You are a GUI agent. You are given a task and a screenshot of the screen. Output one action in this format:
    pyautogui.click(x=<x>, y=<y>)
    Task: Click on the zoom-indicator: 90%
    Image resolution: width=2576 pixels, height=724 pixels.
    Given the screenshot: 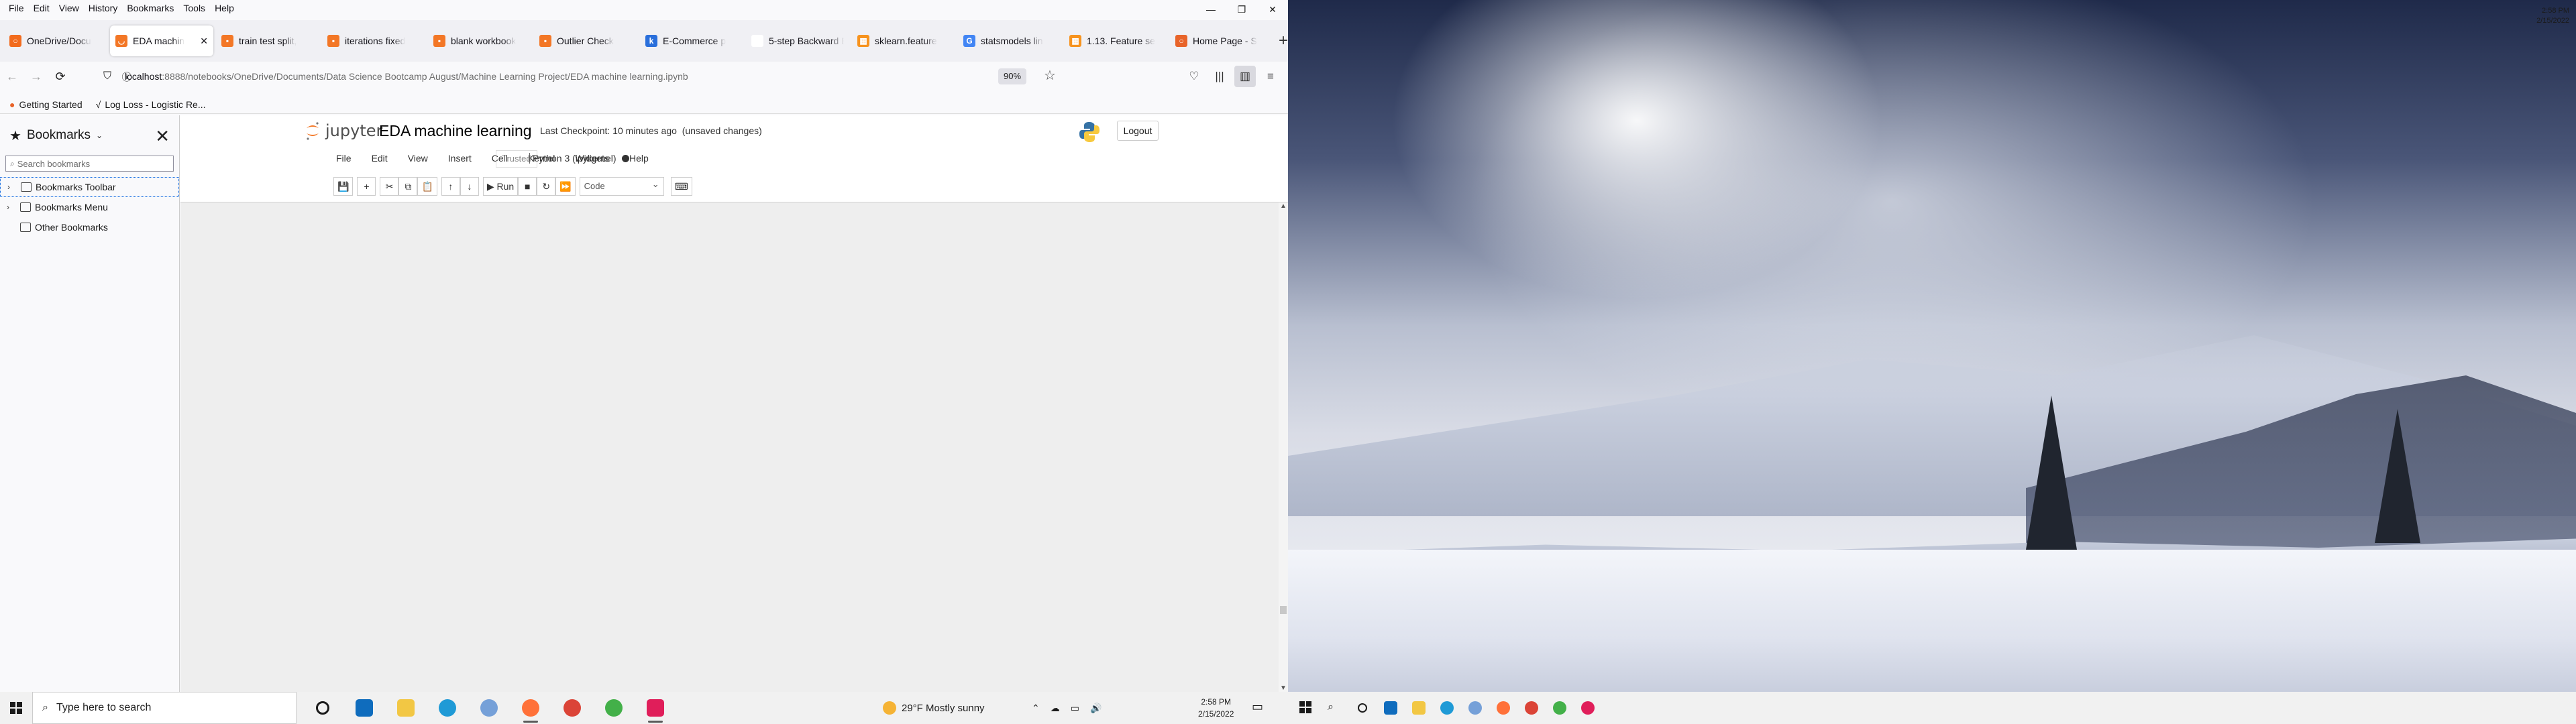 What is the action you would take?
    pyautogui.click(x=1012, y=76)
    